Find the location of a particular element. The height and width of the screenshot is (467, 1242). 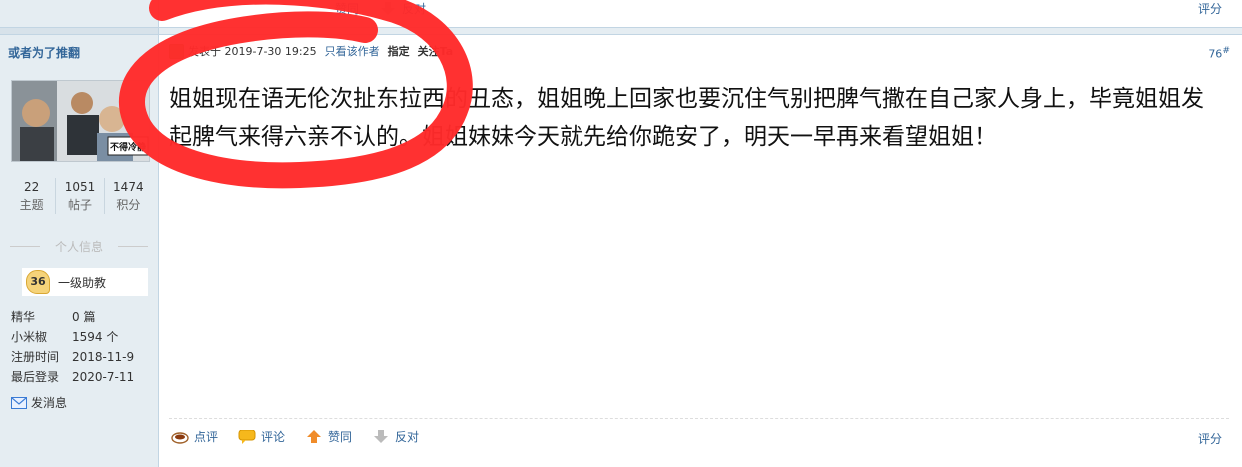

avatar: 不得冷静 is located at coordinates (80, 121).